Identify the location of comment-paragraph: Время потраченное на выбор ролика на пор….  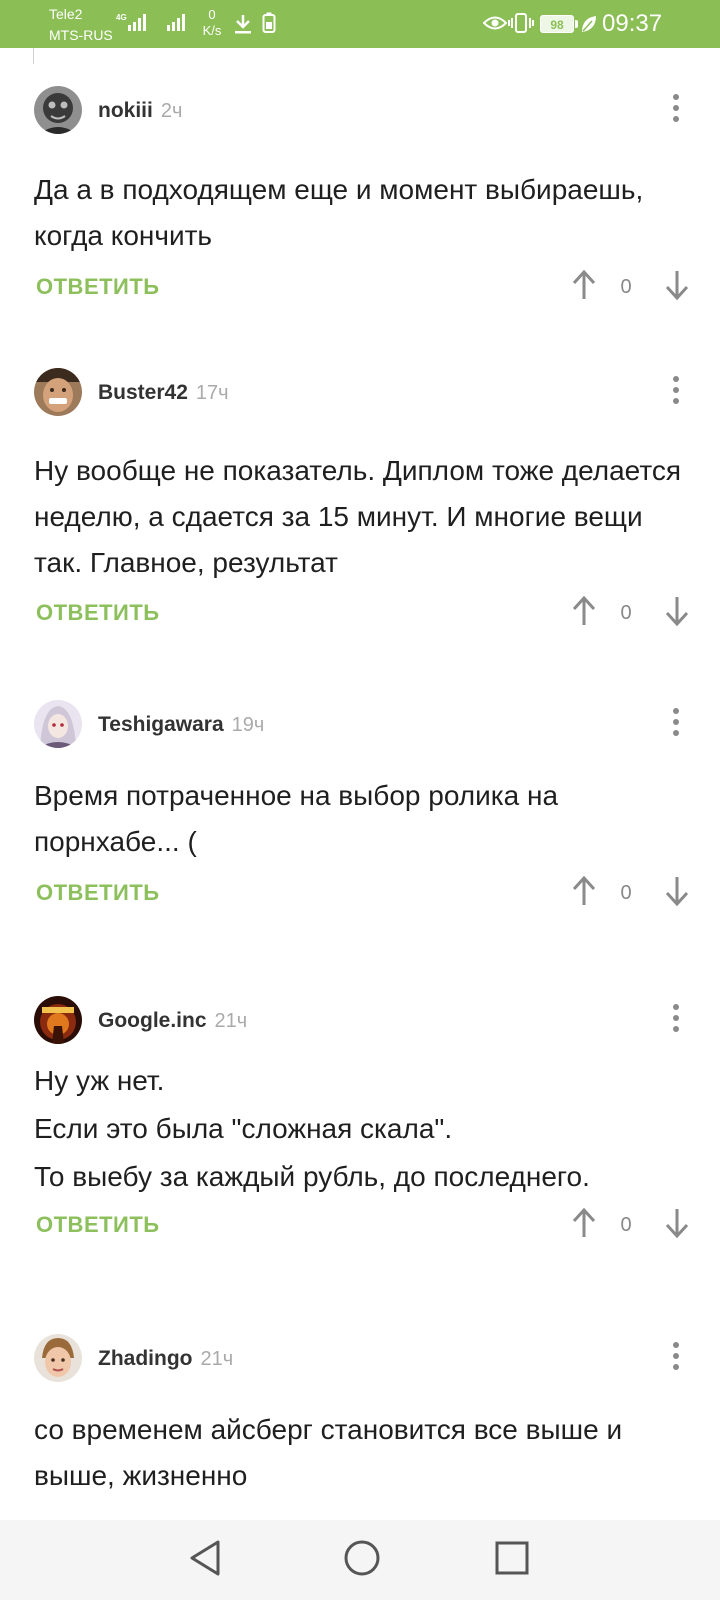
(296, 818).